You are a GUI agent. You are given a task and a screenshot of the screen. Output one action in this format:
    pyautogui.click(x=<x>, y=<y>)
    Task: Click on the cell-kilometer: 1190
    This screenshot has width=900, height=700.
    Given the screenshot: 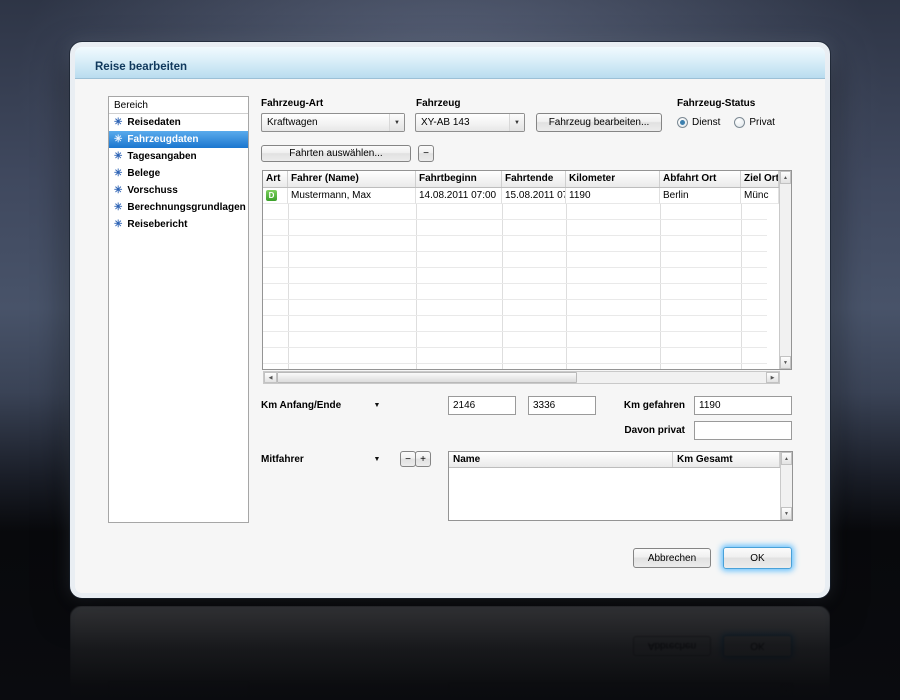 What is the action you would take?
    pyautogui.click(x=613, y=196)
    